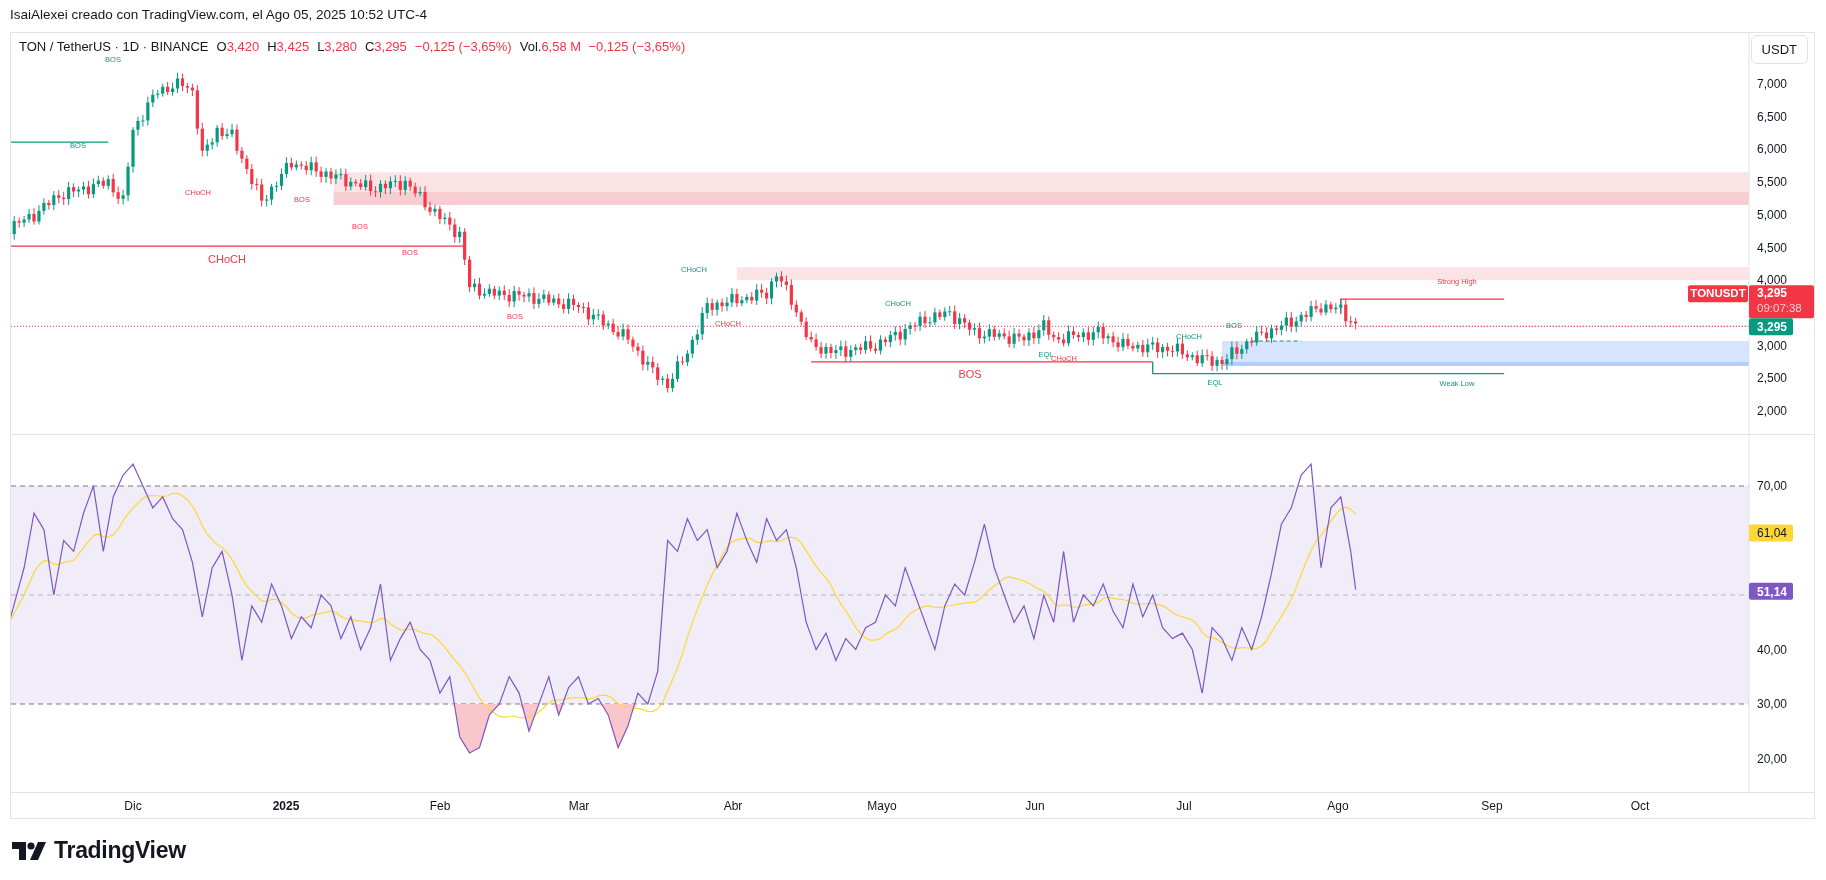  What do you see at coordinates (385, 46) in the screenshot?
I see `ohlc-value: C3,295` at bounding box center [385, 46].